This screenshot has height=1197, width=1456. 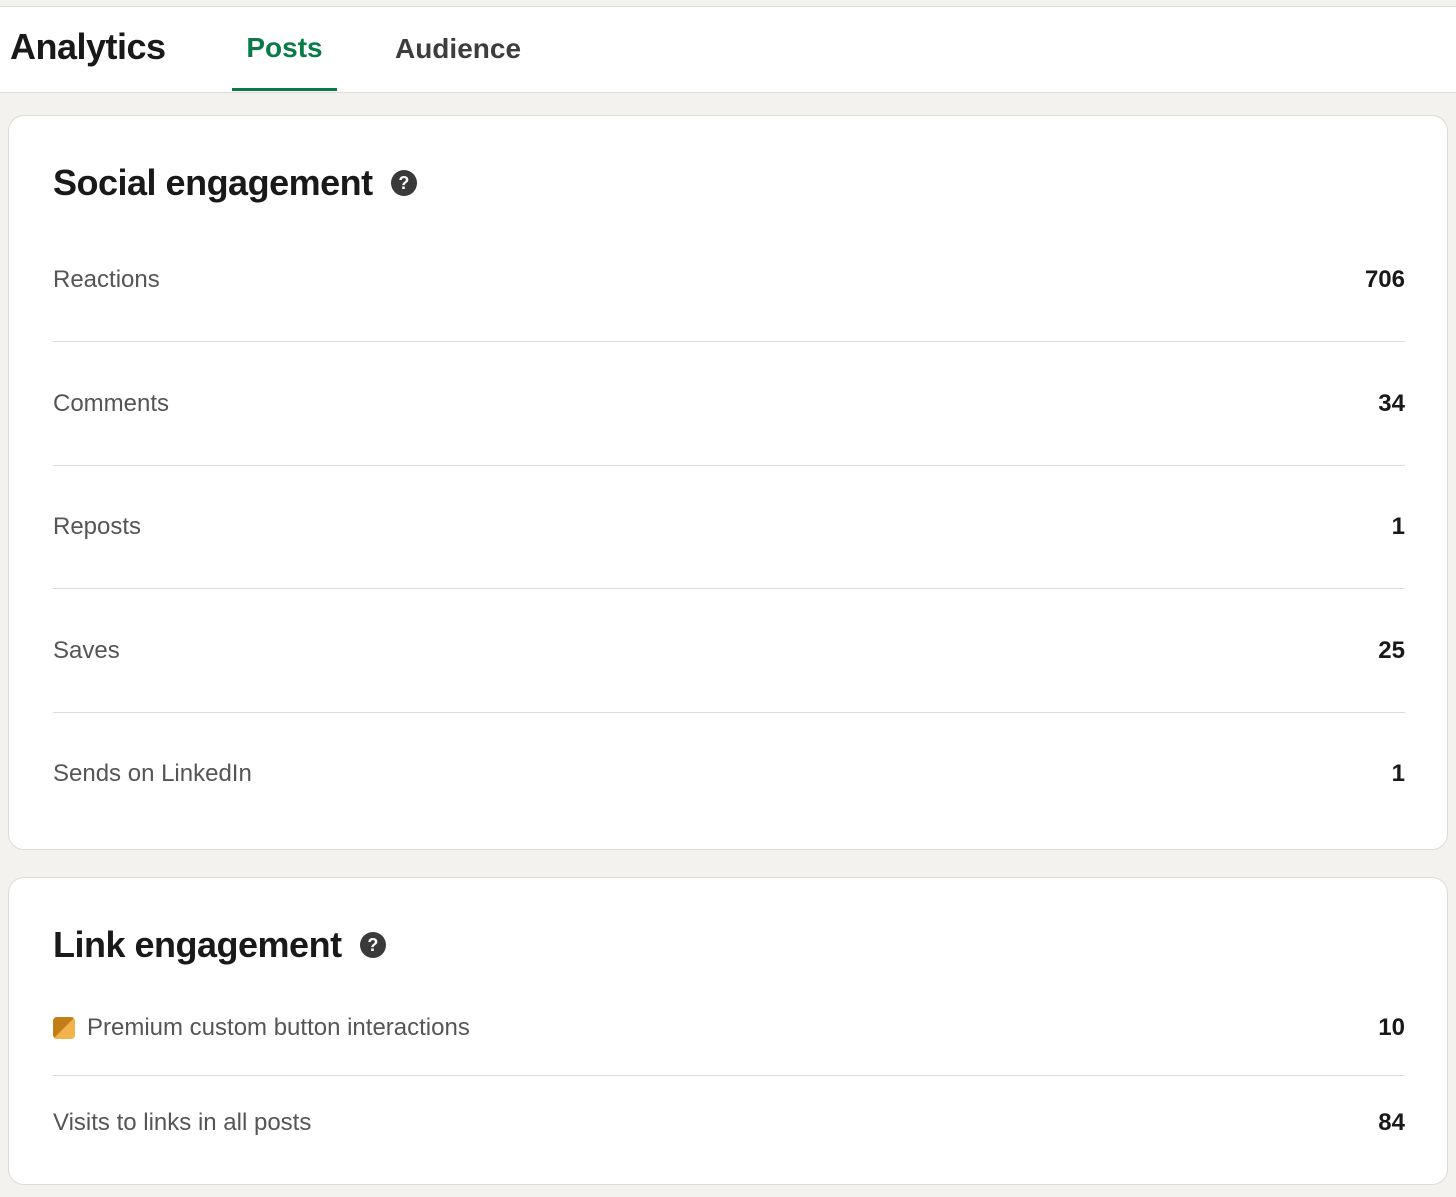 What do you see at coordinates (197, 944) in the screenshot?
I see `link-engagement-title: Link engagement` at bounding box center [197, 944].